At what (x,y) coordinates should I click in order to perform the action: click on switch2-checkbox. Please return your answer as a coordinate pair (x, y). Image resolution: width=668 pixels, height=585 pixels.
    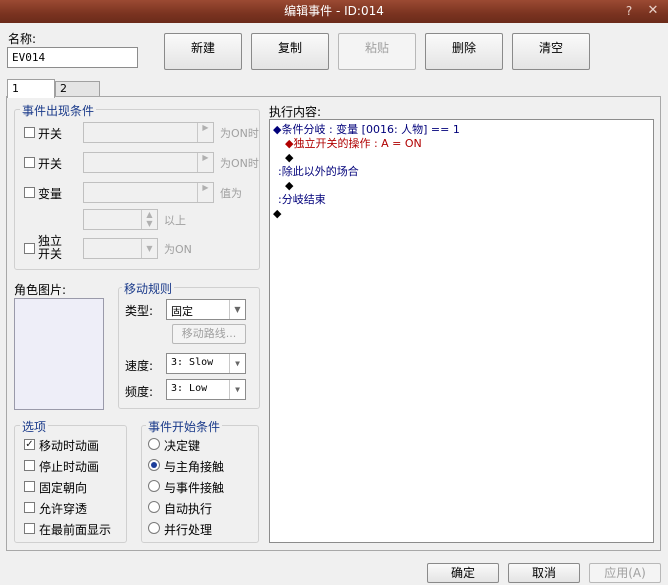
    Looking at the image, I should click on (29, 162).